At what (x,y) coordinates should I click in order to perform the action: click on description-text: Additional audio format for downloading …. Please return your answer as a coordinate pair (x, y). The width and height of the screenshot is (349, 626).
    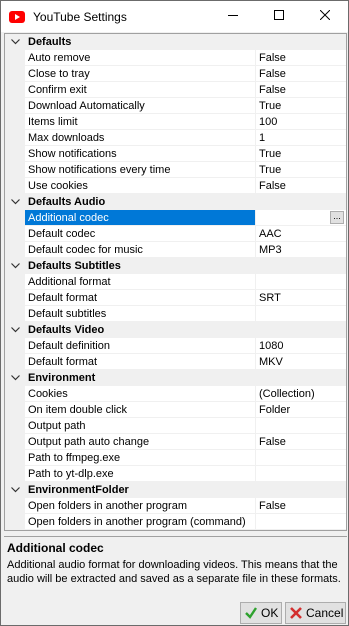
    Looking at the image, I should click on (174, 572).